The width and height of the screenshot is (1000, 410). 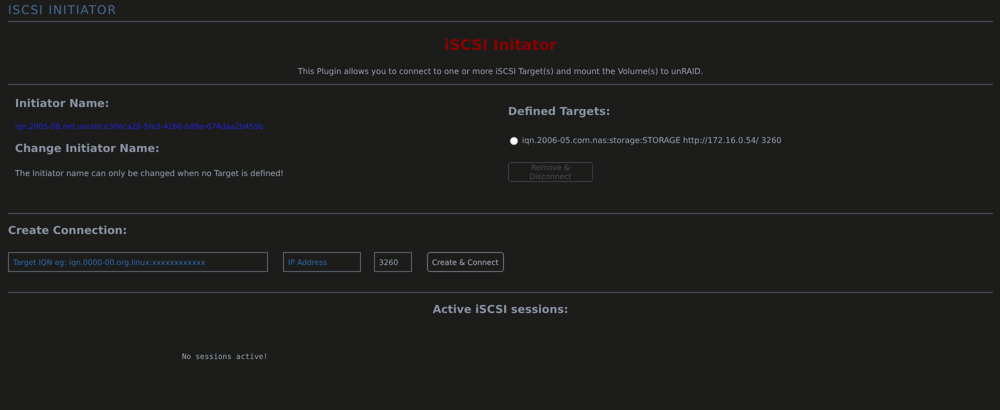 I want to click on section-heading: Create Connection:, so click(x=68, y=230).